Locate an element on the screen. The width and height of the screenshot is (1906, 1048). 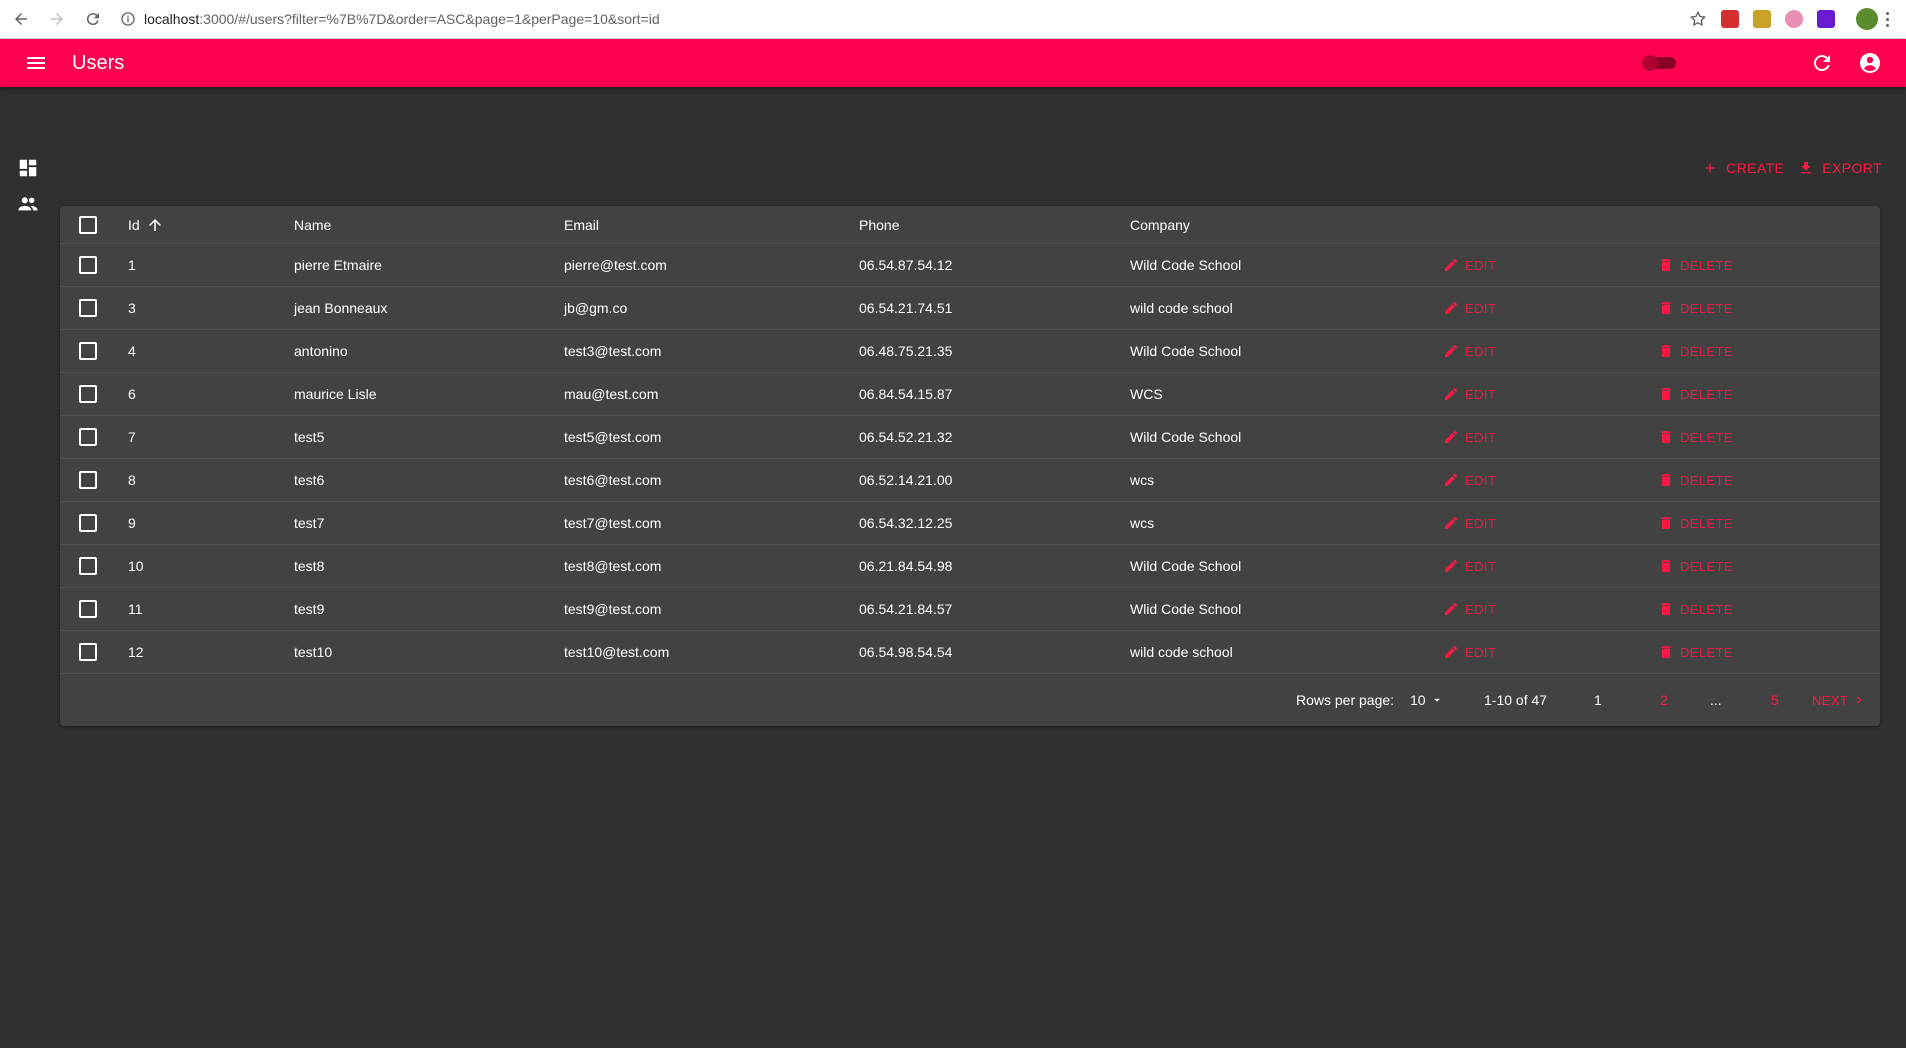
column-header-phone: Phone is located at coordinates (879, 224).